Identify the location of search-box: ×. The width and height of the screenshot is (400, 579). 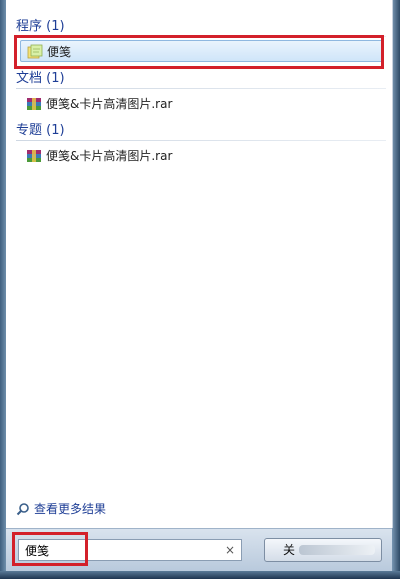
(130, 550).